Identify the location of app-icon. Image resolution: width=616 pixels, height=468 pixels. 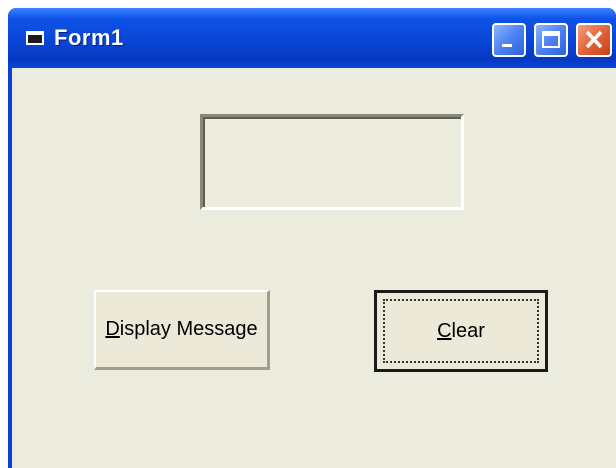
(35, 38).